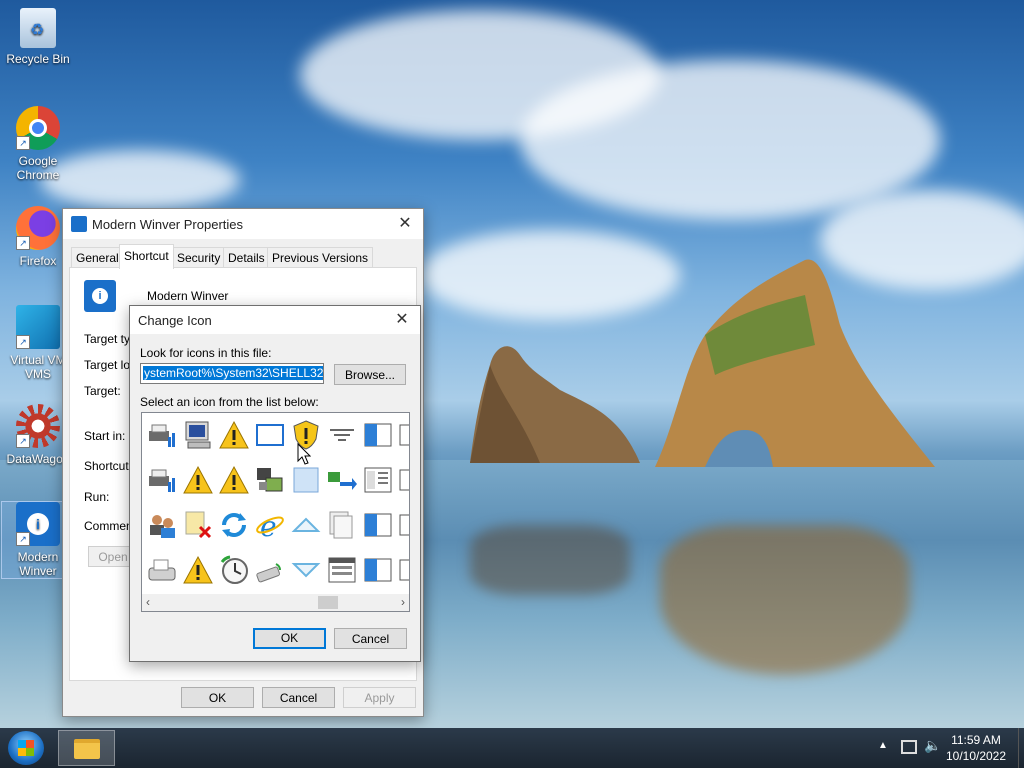 The width and height of the screenshot is (1024, 768). Describe the element at coordinates (344, 527) in the screenshot. I see `copy-pages-icon` at that location.